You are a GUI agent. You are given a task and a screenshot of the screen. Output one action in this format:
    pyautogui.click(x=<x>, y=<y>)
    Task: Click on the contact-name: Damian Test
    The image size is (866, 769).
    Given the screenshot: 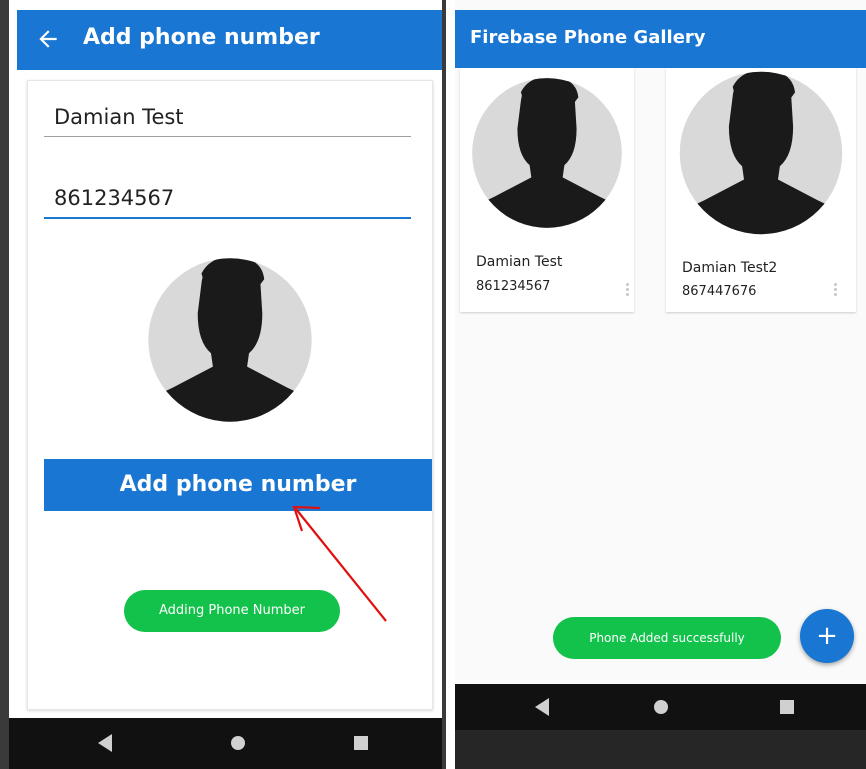 What is the action you would take?
    pyautogui.click(x=519, y=262)
    